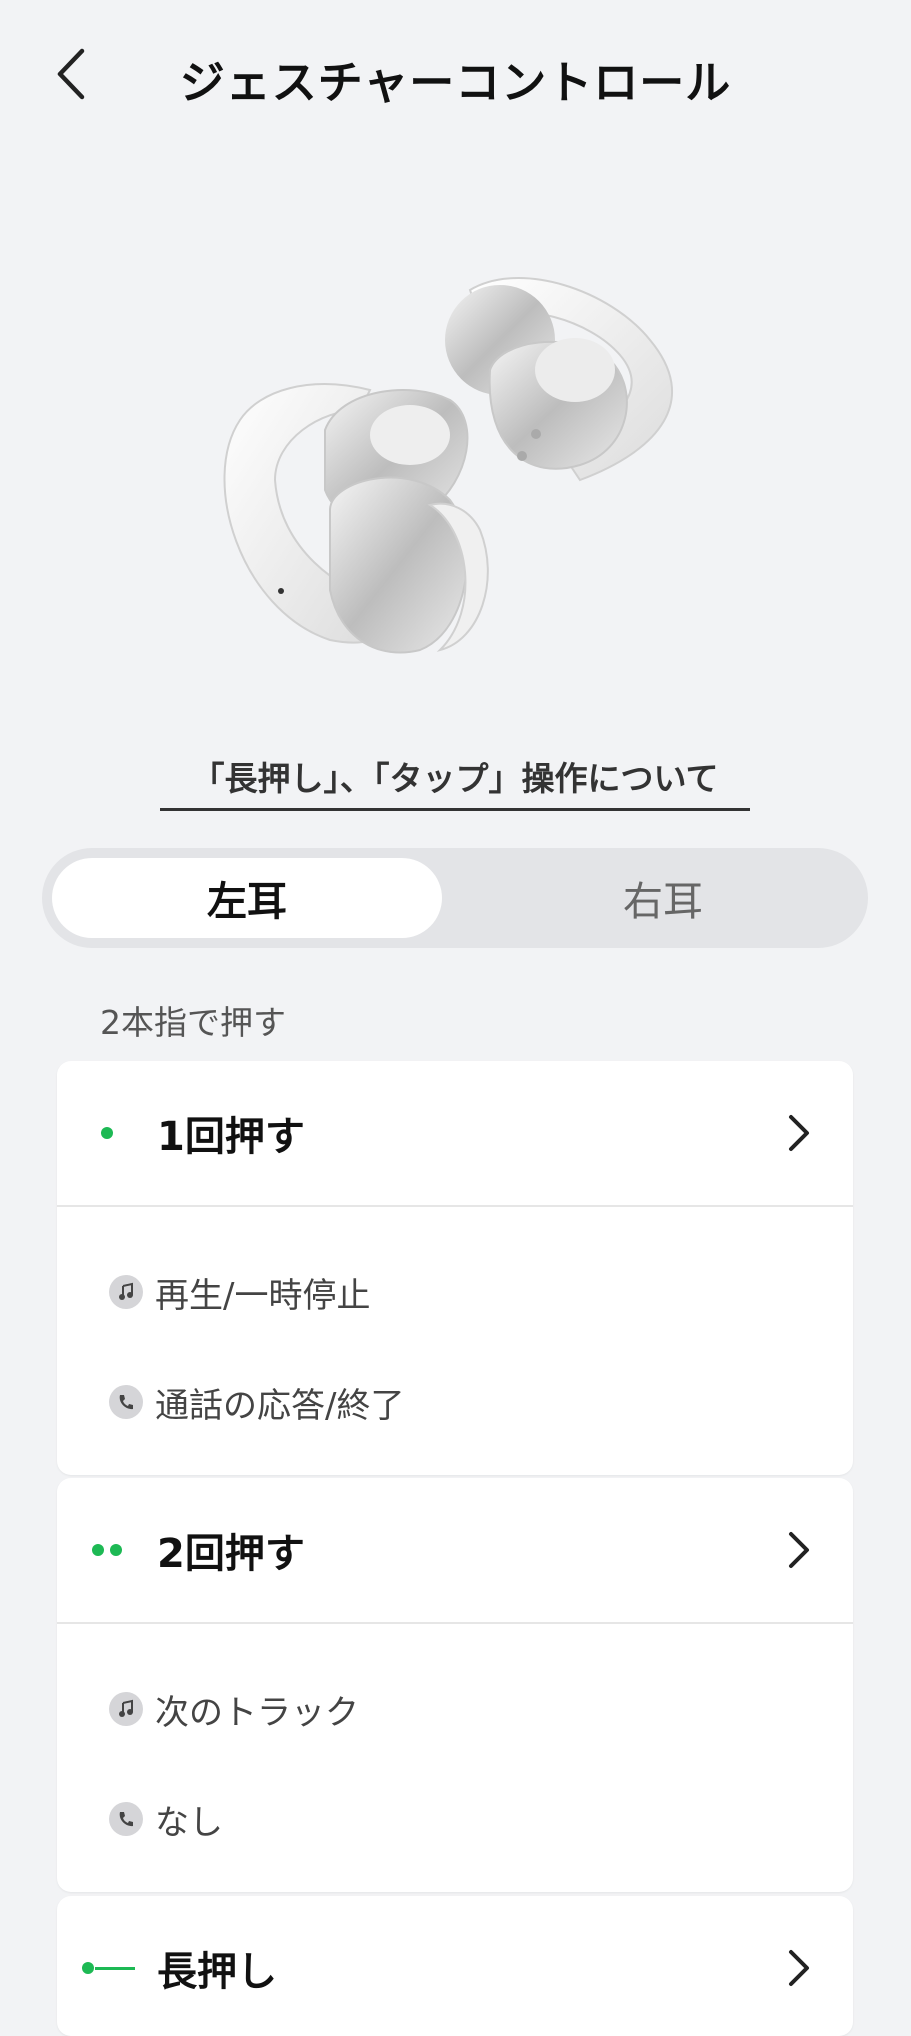 This screenshot has height=2036, width=911. Describe the element at coordinates (455, 1134) in the screenshot. I see `card-header-single-press: 1回押す` at that location.